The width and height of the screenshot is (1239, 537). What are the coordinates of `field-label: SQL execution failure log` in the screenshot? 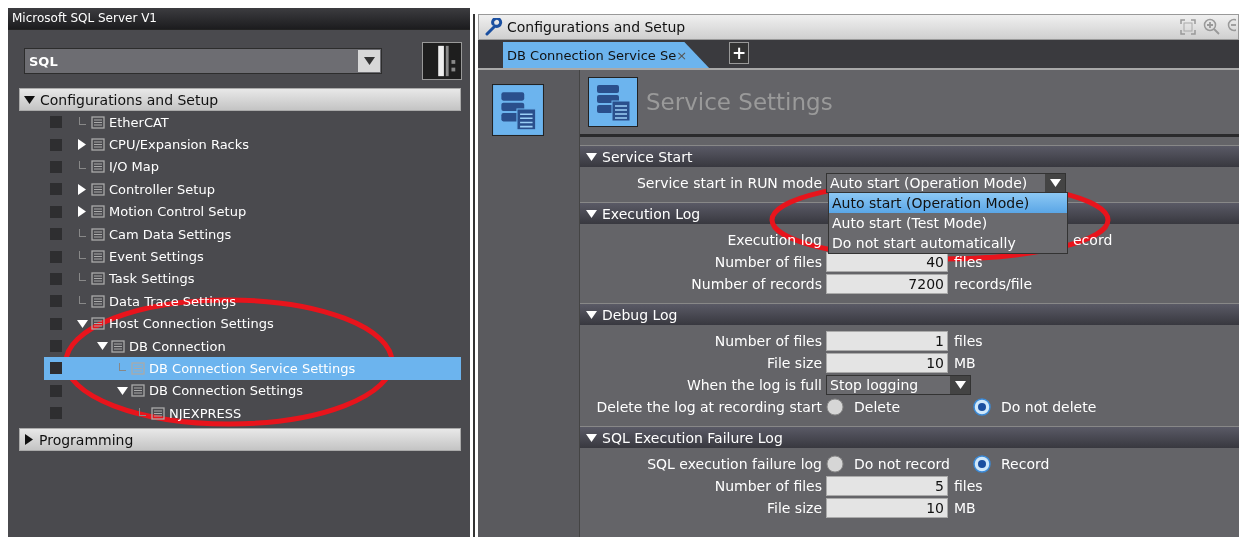 It's located at (734, 464).